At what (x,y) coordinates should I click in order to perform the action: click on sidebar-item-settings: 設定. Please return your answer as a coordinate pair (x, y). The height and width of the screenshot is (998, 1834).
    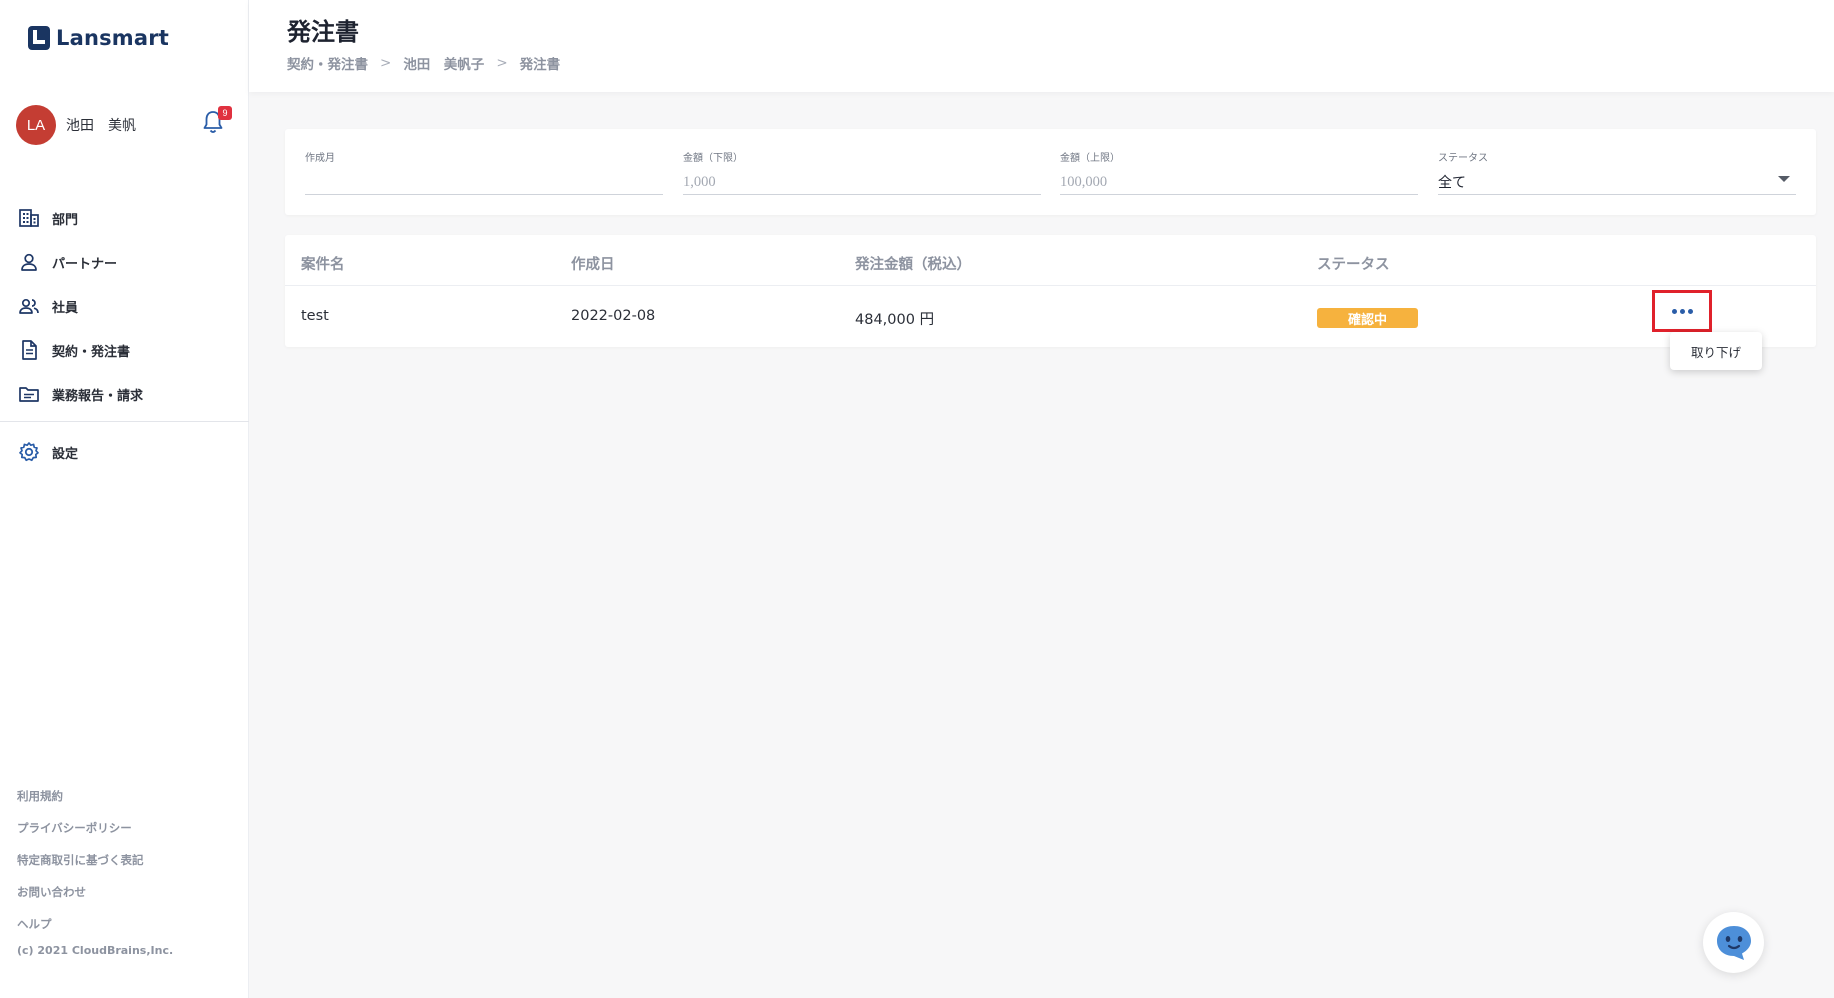
    Looking at the image, I should click on (124, 452).